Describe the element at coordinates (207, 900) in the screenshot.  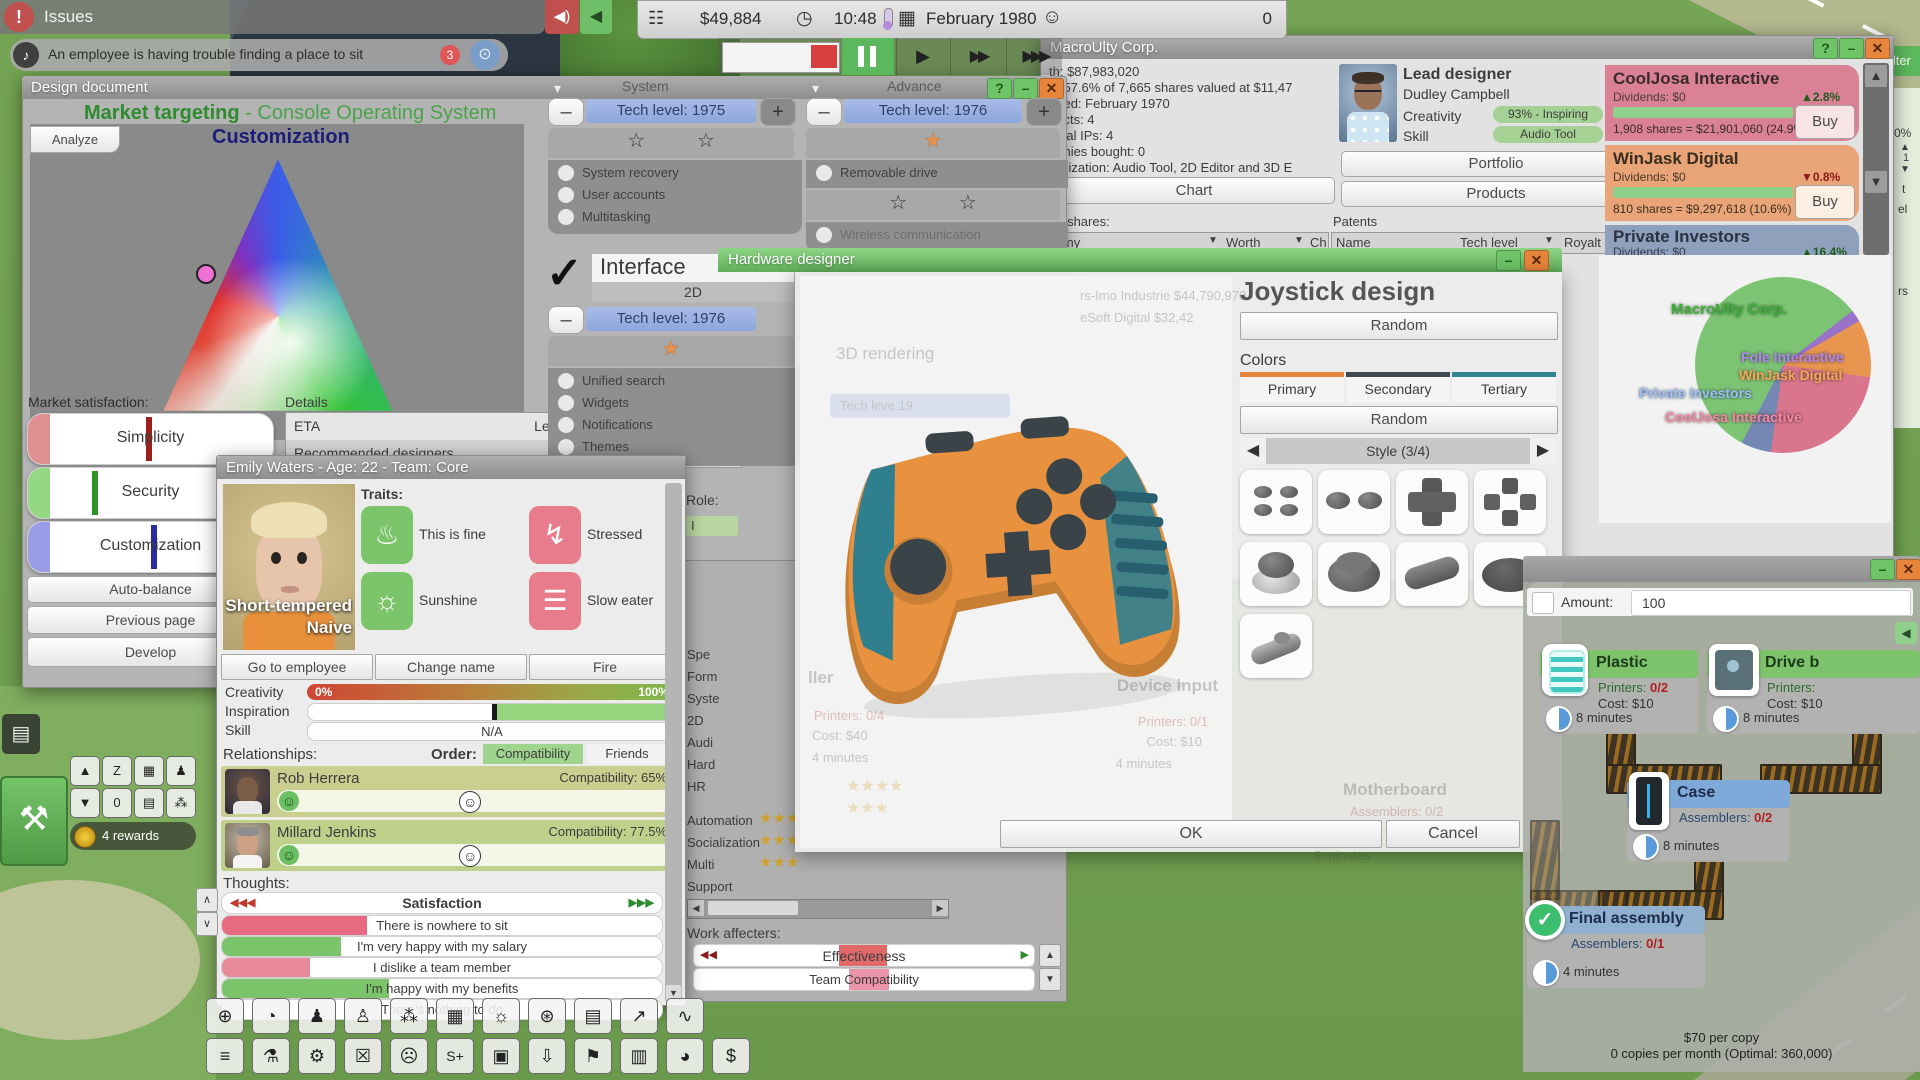
I see `scroll-up-button: ∧` at that location.